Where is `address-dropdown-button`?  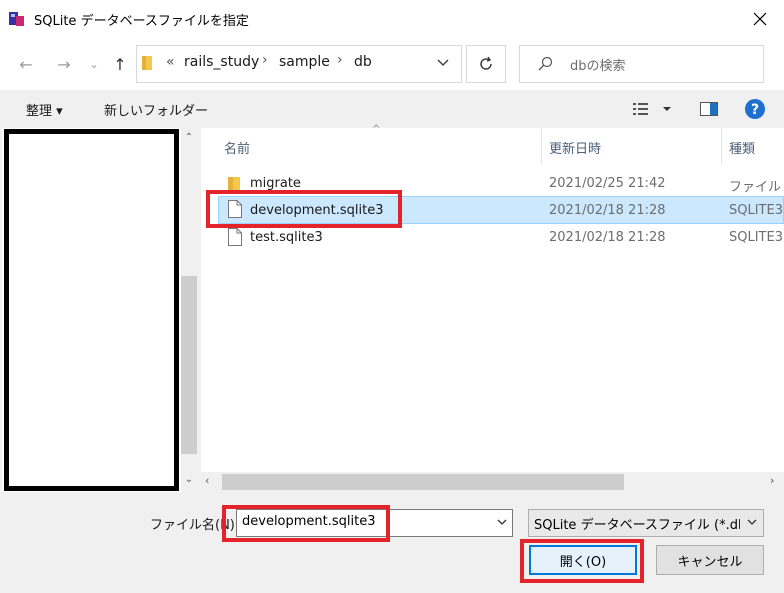
address-dropdown-button is located at coordinates (443, 64).